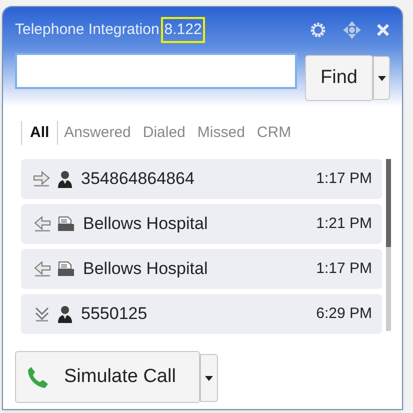 The image size is (413, 413). Describe the element at coordinates (42, 179) in the screenshot. I see `right-arrow-icon` at that location.